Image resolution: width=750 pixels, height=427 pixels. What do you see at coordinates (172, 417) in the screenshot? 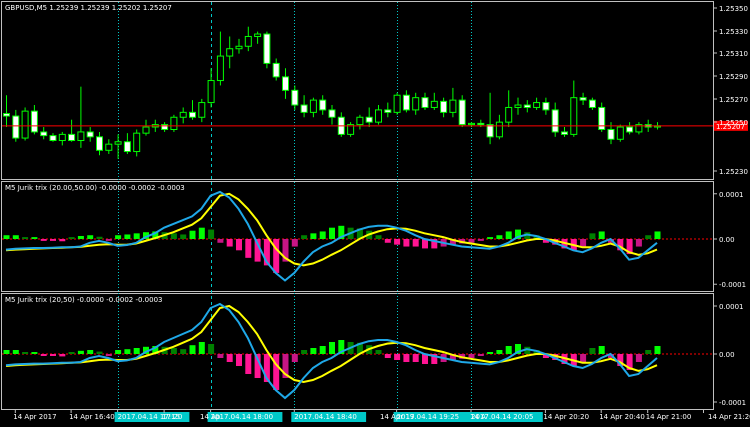
I see `time-label: 17:20` at bounding box center [172, 417].